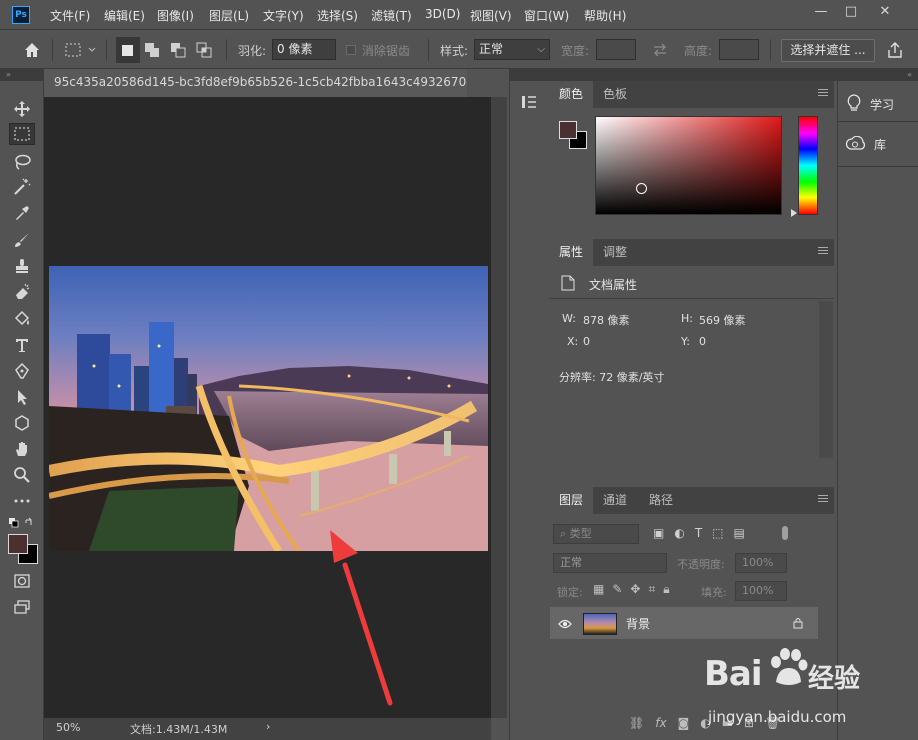 The image size is (918, 740). Describe the element at coordinates (568, 130) in the screenshot. I see `color-foreground-swatch` at that location.